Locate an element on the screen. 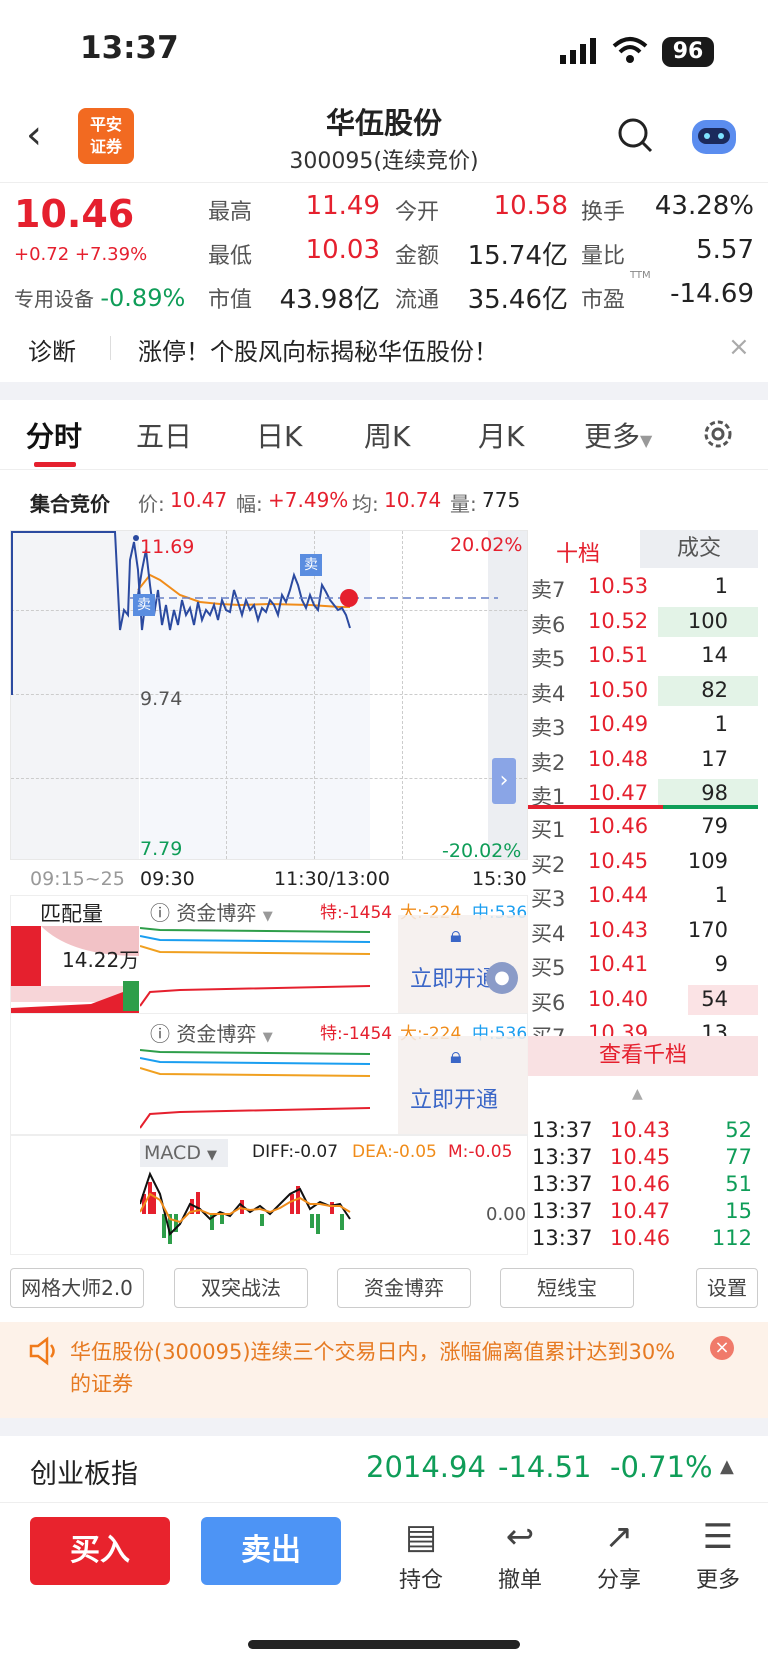 The image size is (768, 1663). tool-short-term: 短线宝 is located at coordinates (567, 1288).